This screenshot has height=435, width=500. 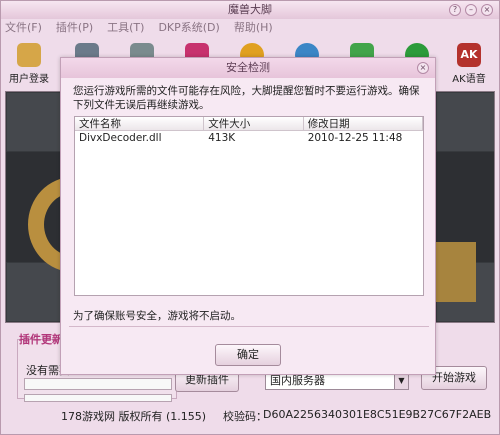 I want to click on menu-tools: 工具(T), so click(x=125, y=28).